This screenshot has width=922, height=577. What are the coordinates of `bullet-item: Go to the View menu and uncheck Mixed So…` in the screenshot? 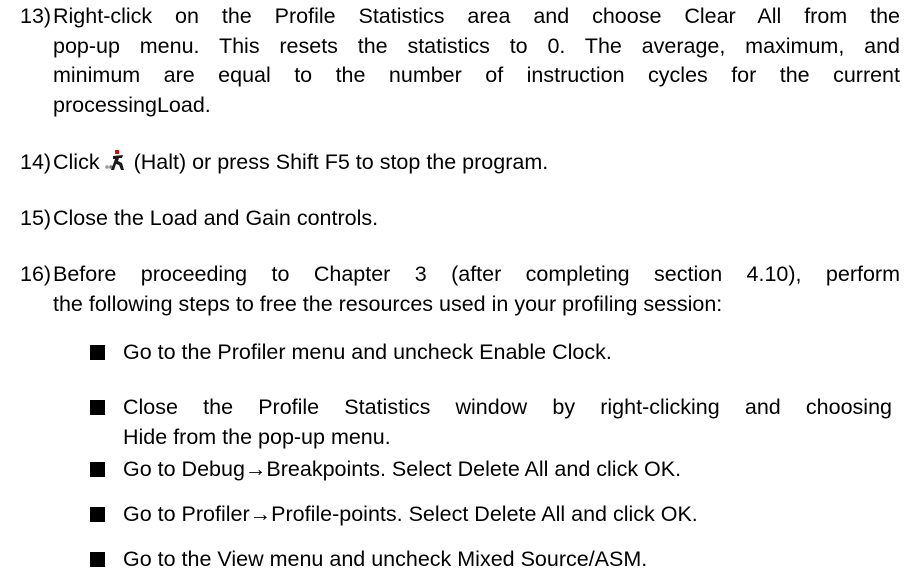 It's located at (491, 560).